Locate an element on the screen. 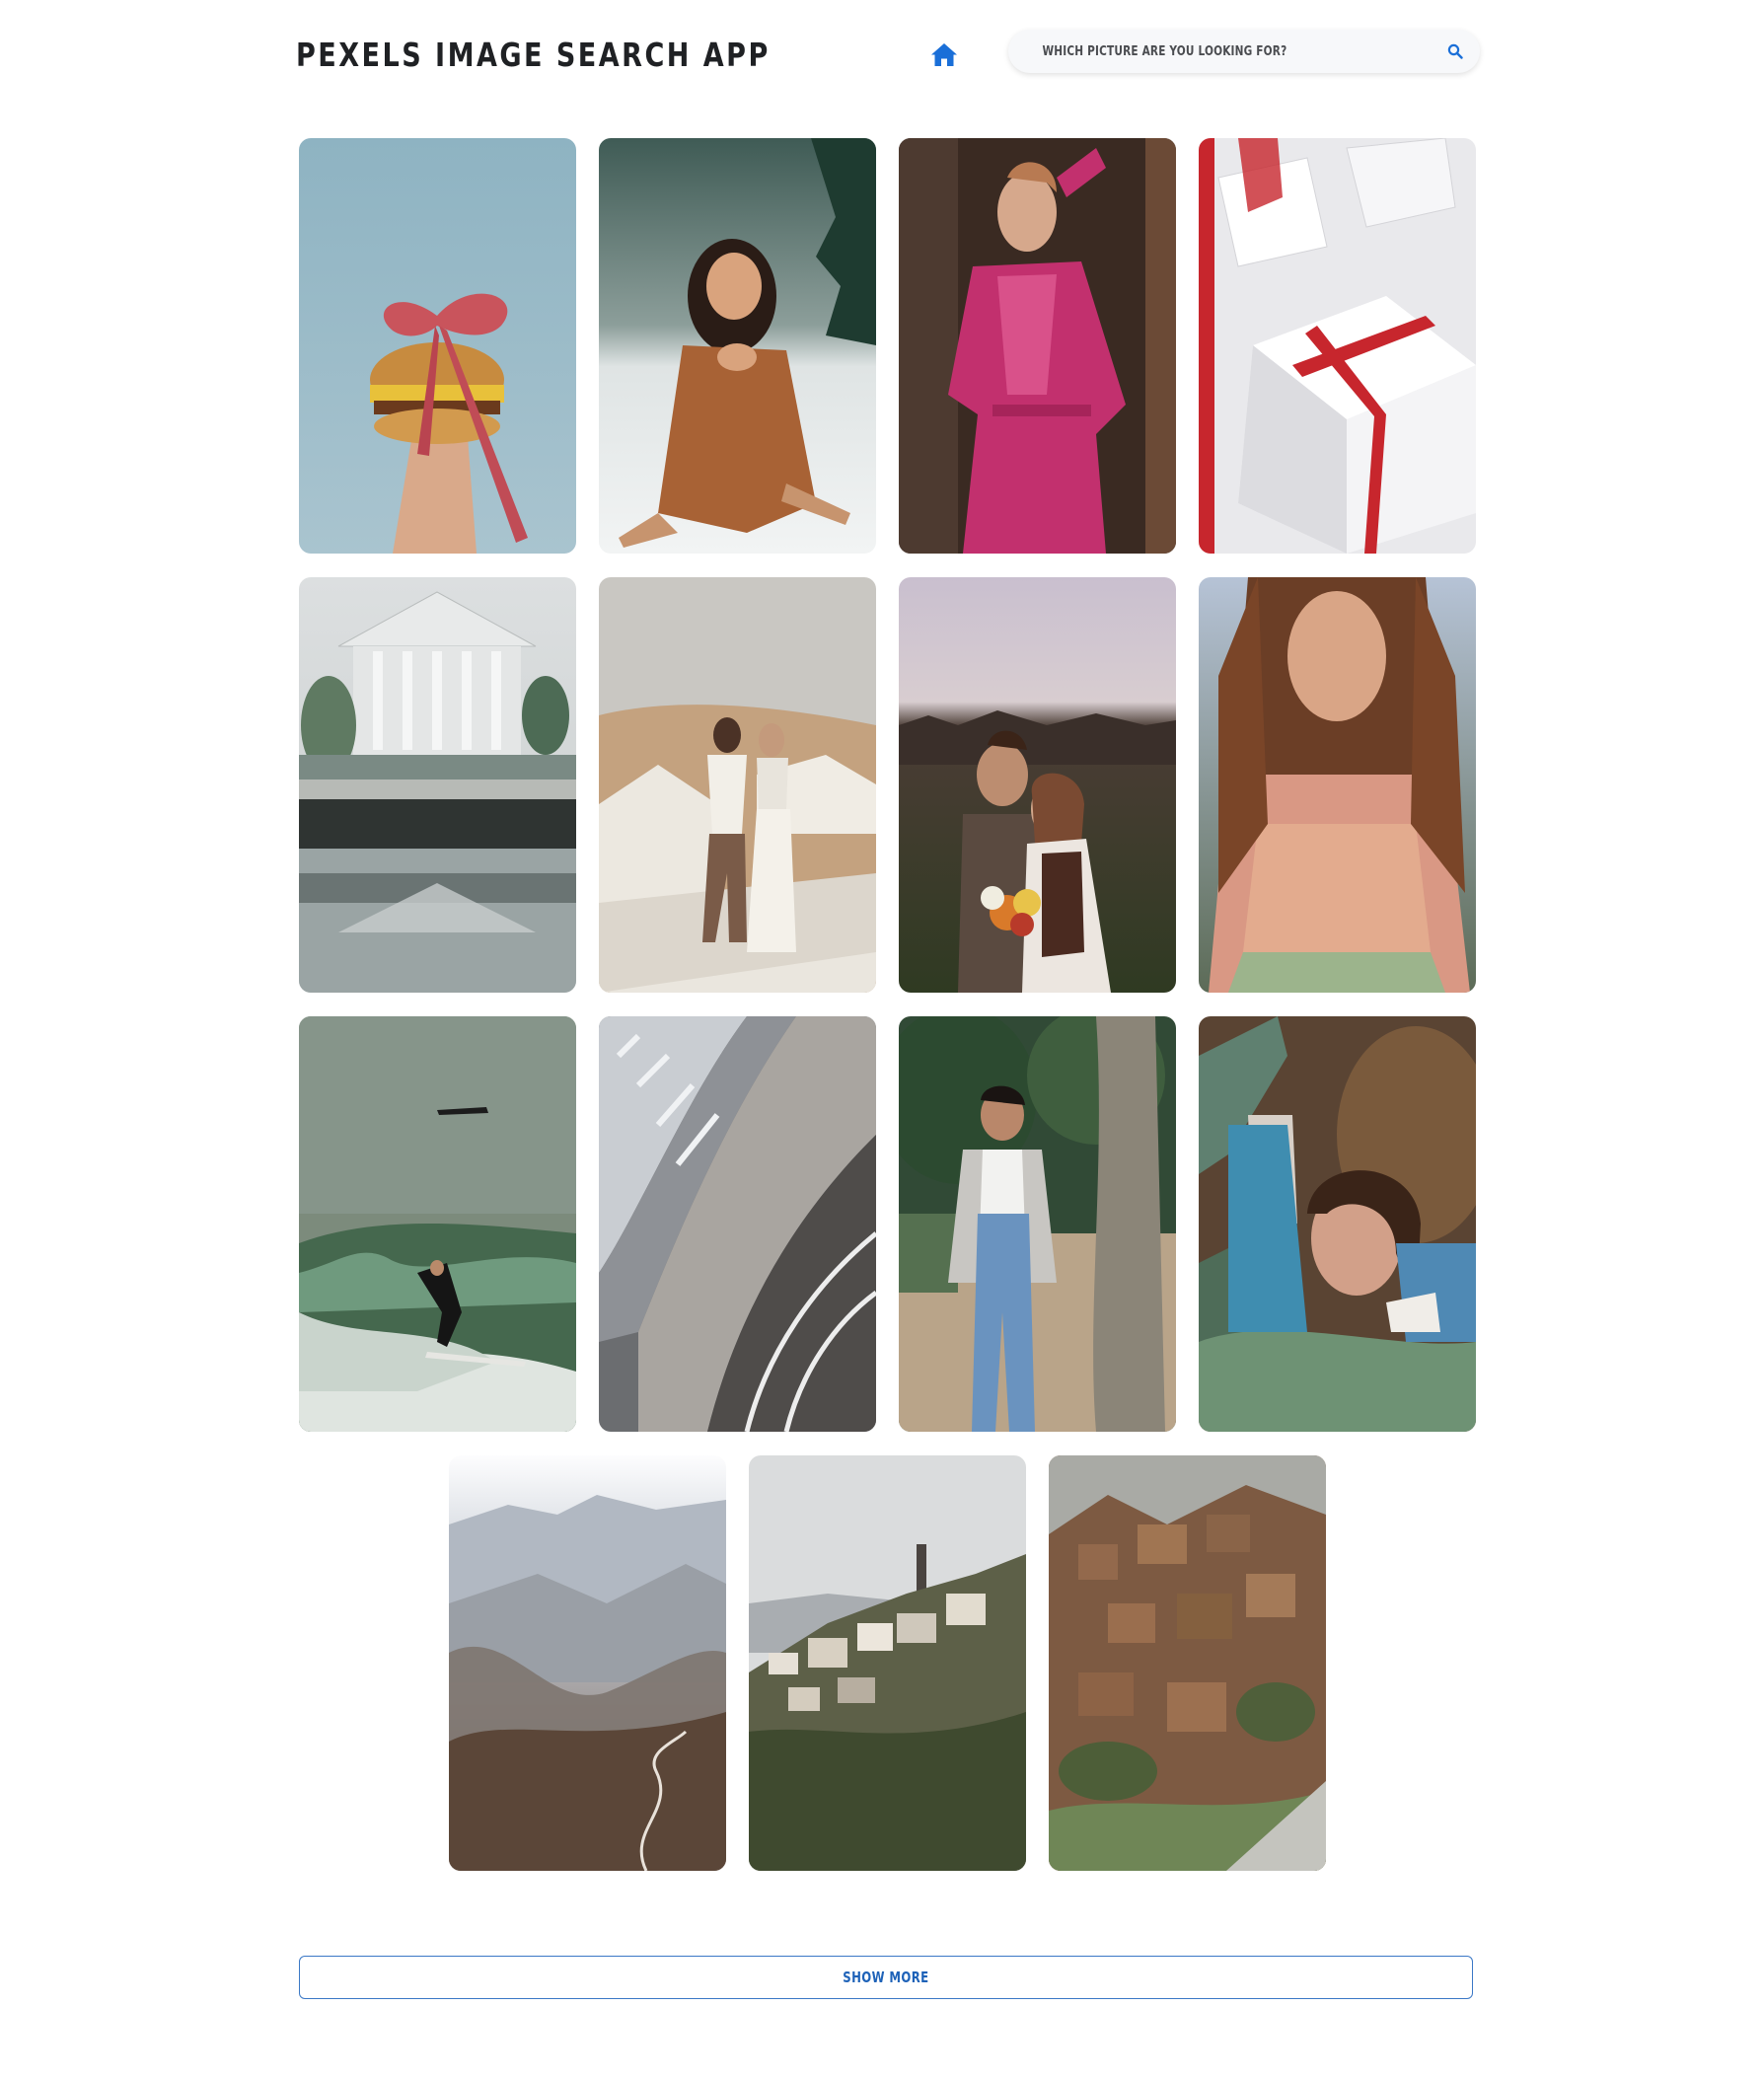  search-icon is located at coordinates (1455, 51).